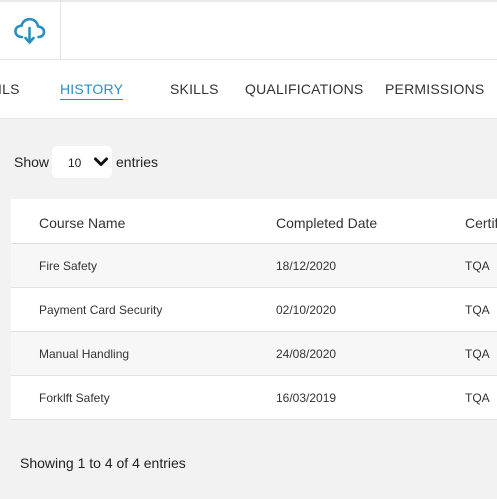 This screenshot has height=499, width=497. I want to click on cloud-download-icon, so click(30, 30).